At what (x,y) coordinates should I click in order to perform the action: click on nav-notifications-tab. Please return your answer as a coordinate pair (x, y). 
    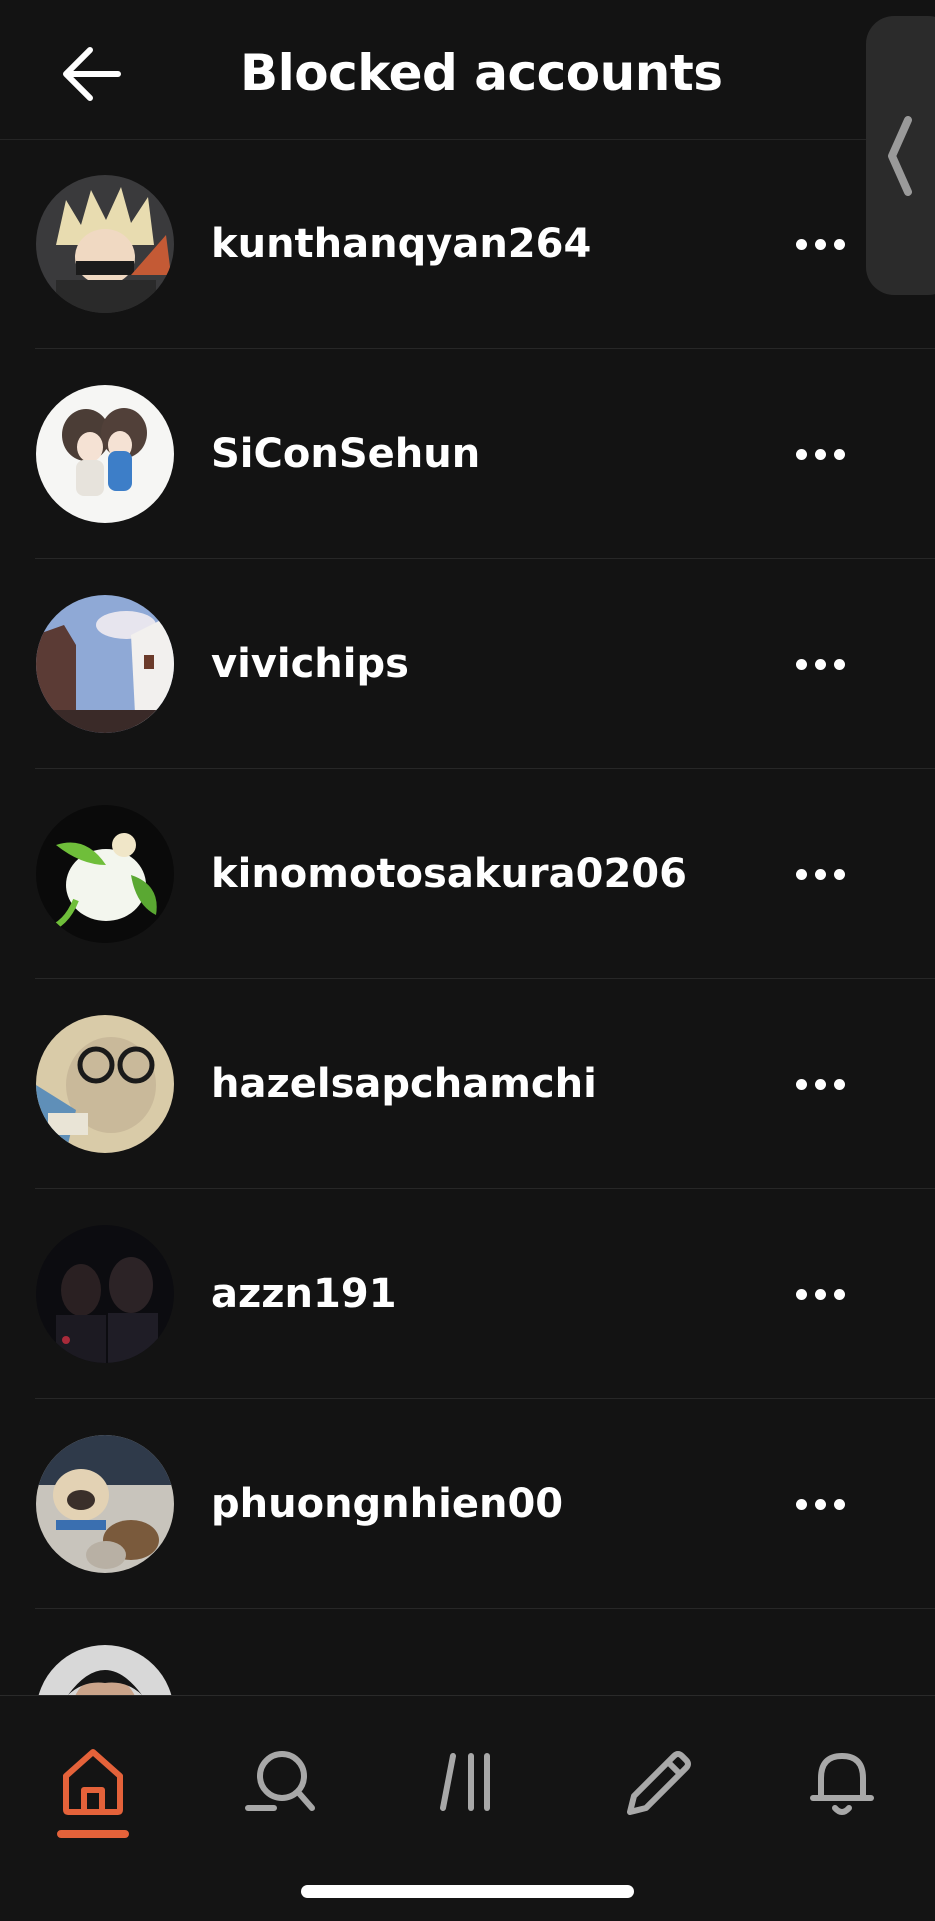
    Looking at the image, I should click on (842, 1781).